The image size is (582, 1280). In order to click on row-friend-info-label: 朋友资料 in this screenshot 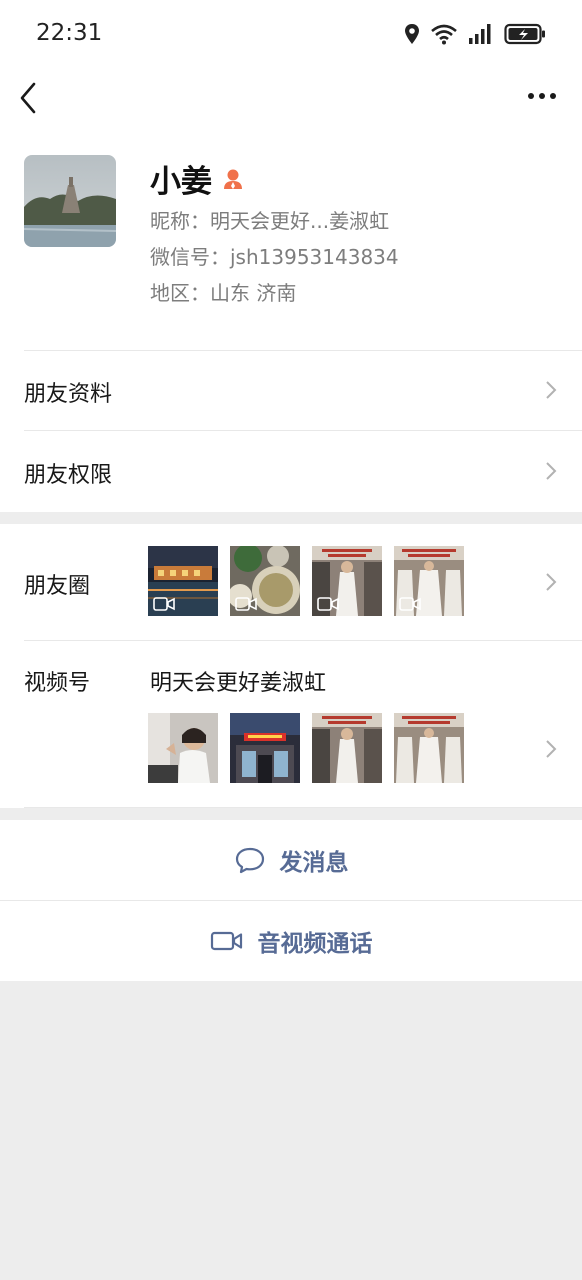, I will do `click(68, 394)`.